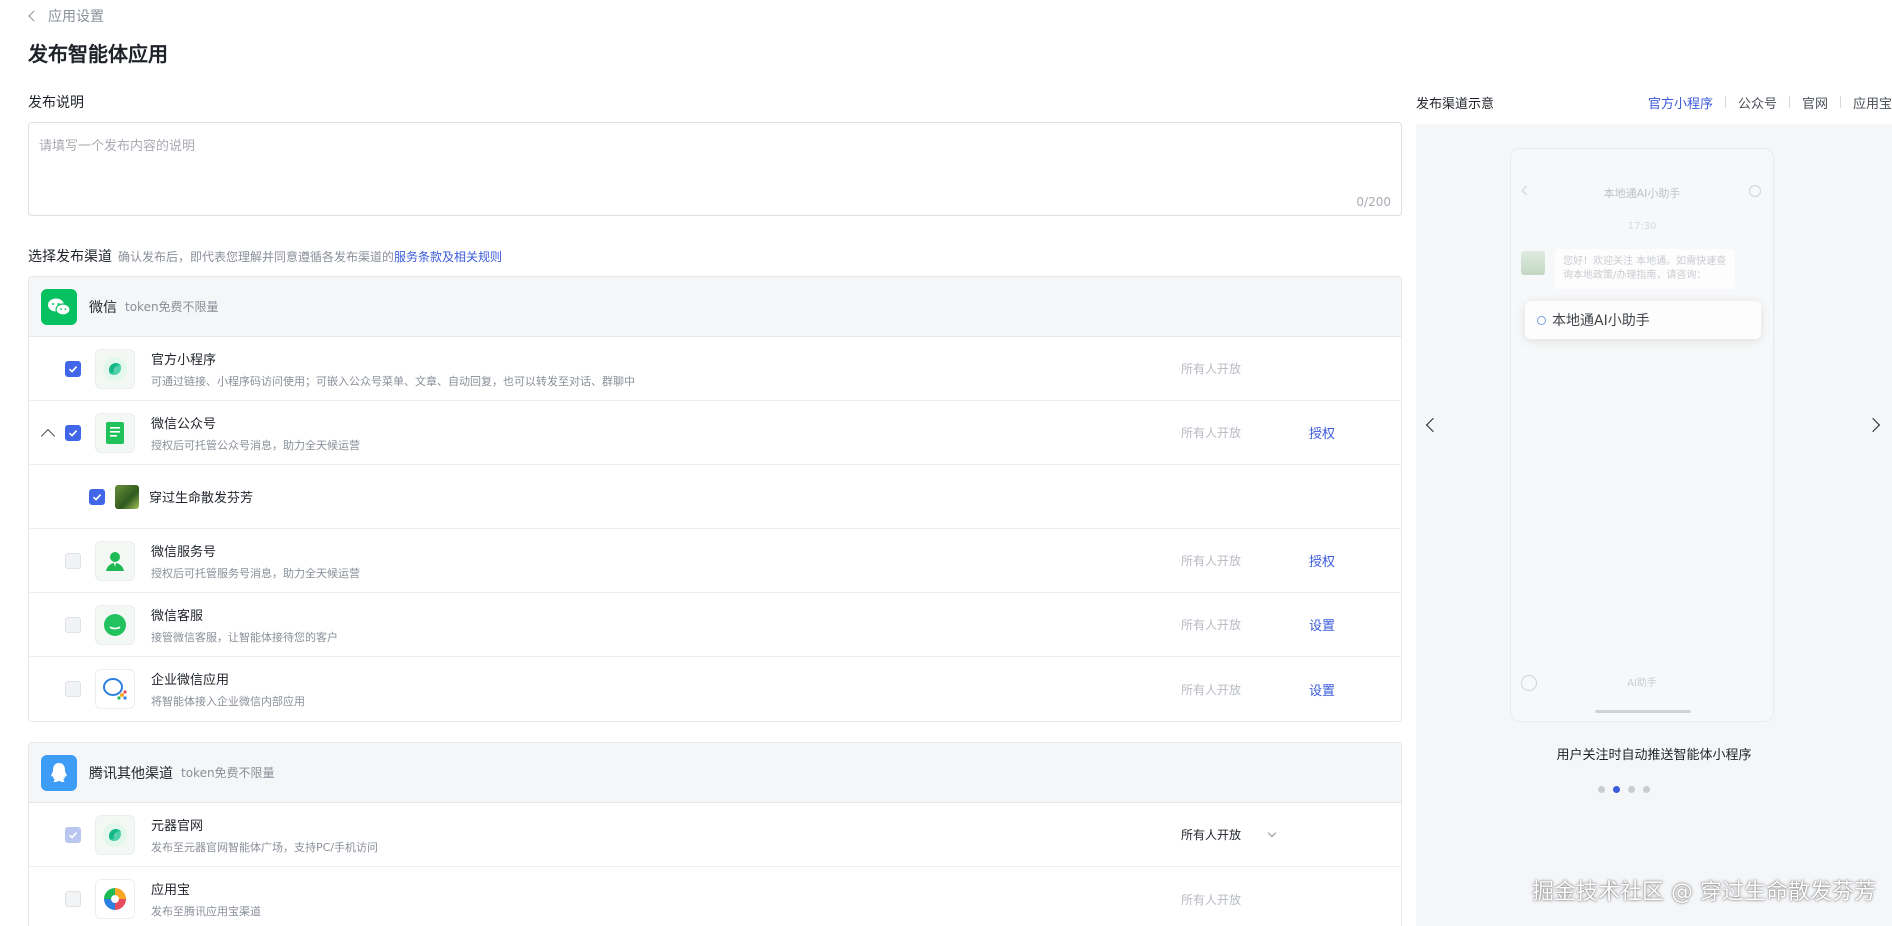  I want to click on channel-row-app-store: 应用宝 发布至腾讯应用宝渠道 所有人开放, so click(715, 896).